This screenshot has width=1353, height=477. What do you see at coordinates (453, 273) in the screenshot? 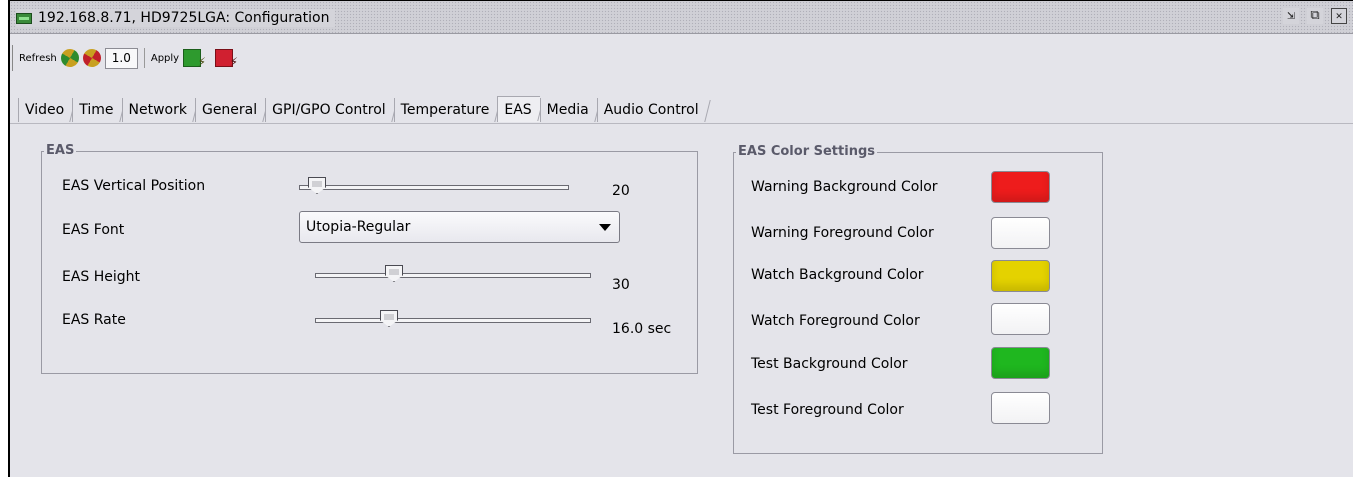
I see `height-slider` at bounding box center [453, 273].